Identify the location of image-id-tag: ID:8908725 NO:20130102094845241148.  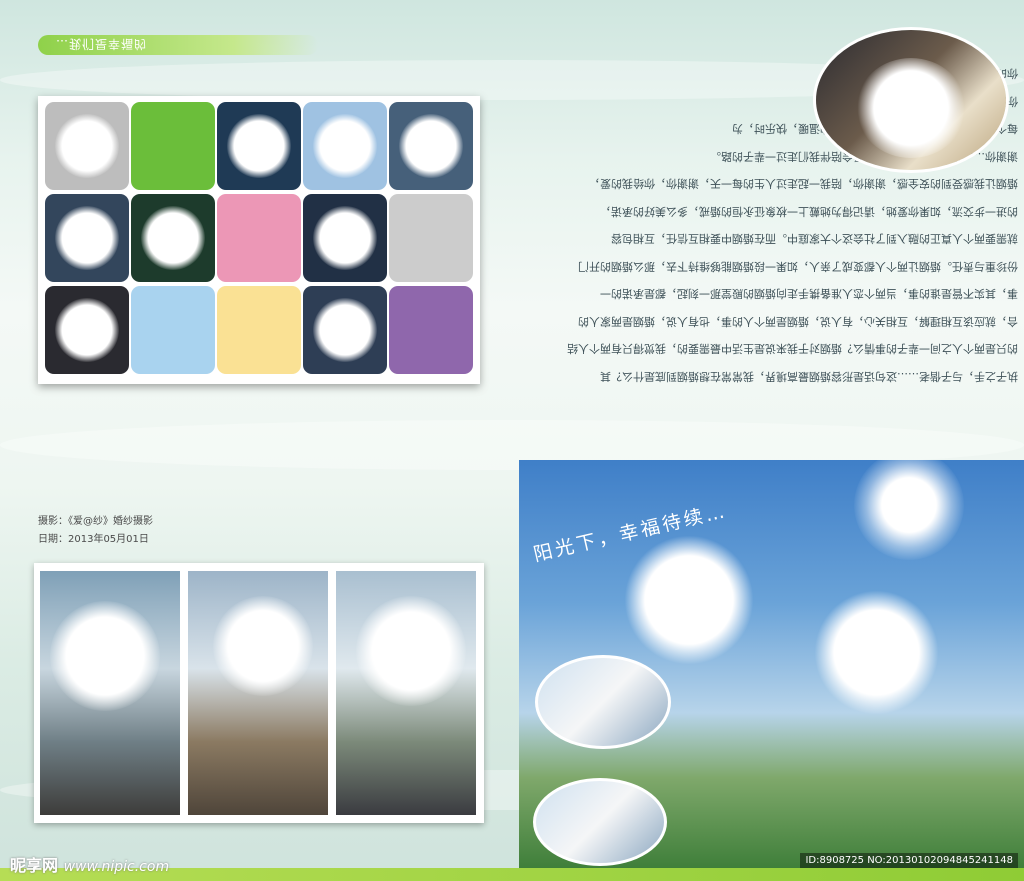
(909, 860).